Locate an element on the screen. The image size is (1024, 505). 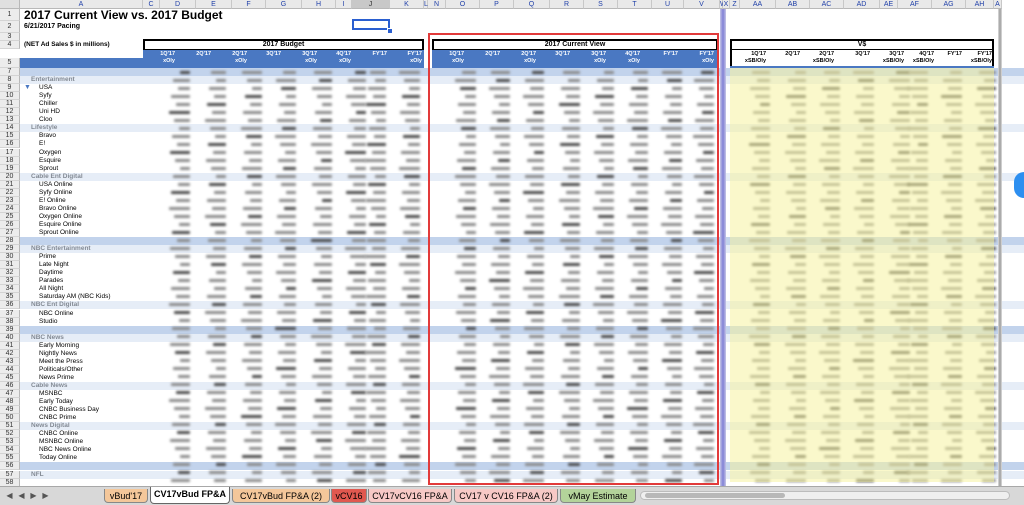
sheet-tab: vBud'17 is located at coordinates (126, 496).